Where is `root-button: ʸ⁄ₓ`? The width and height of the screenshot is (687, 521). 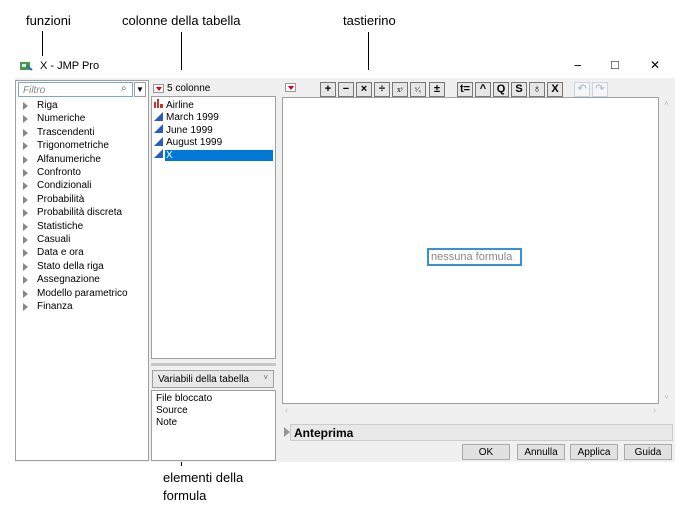 root-button: ʸ⁄ₓ is located at coordinates (418, 89).